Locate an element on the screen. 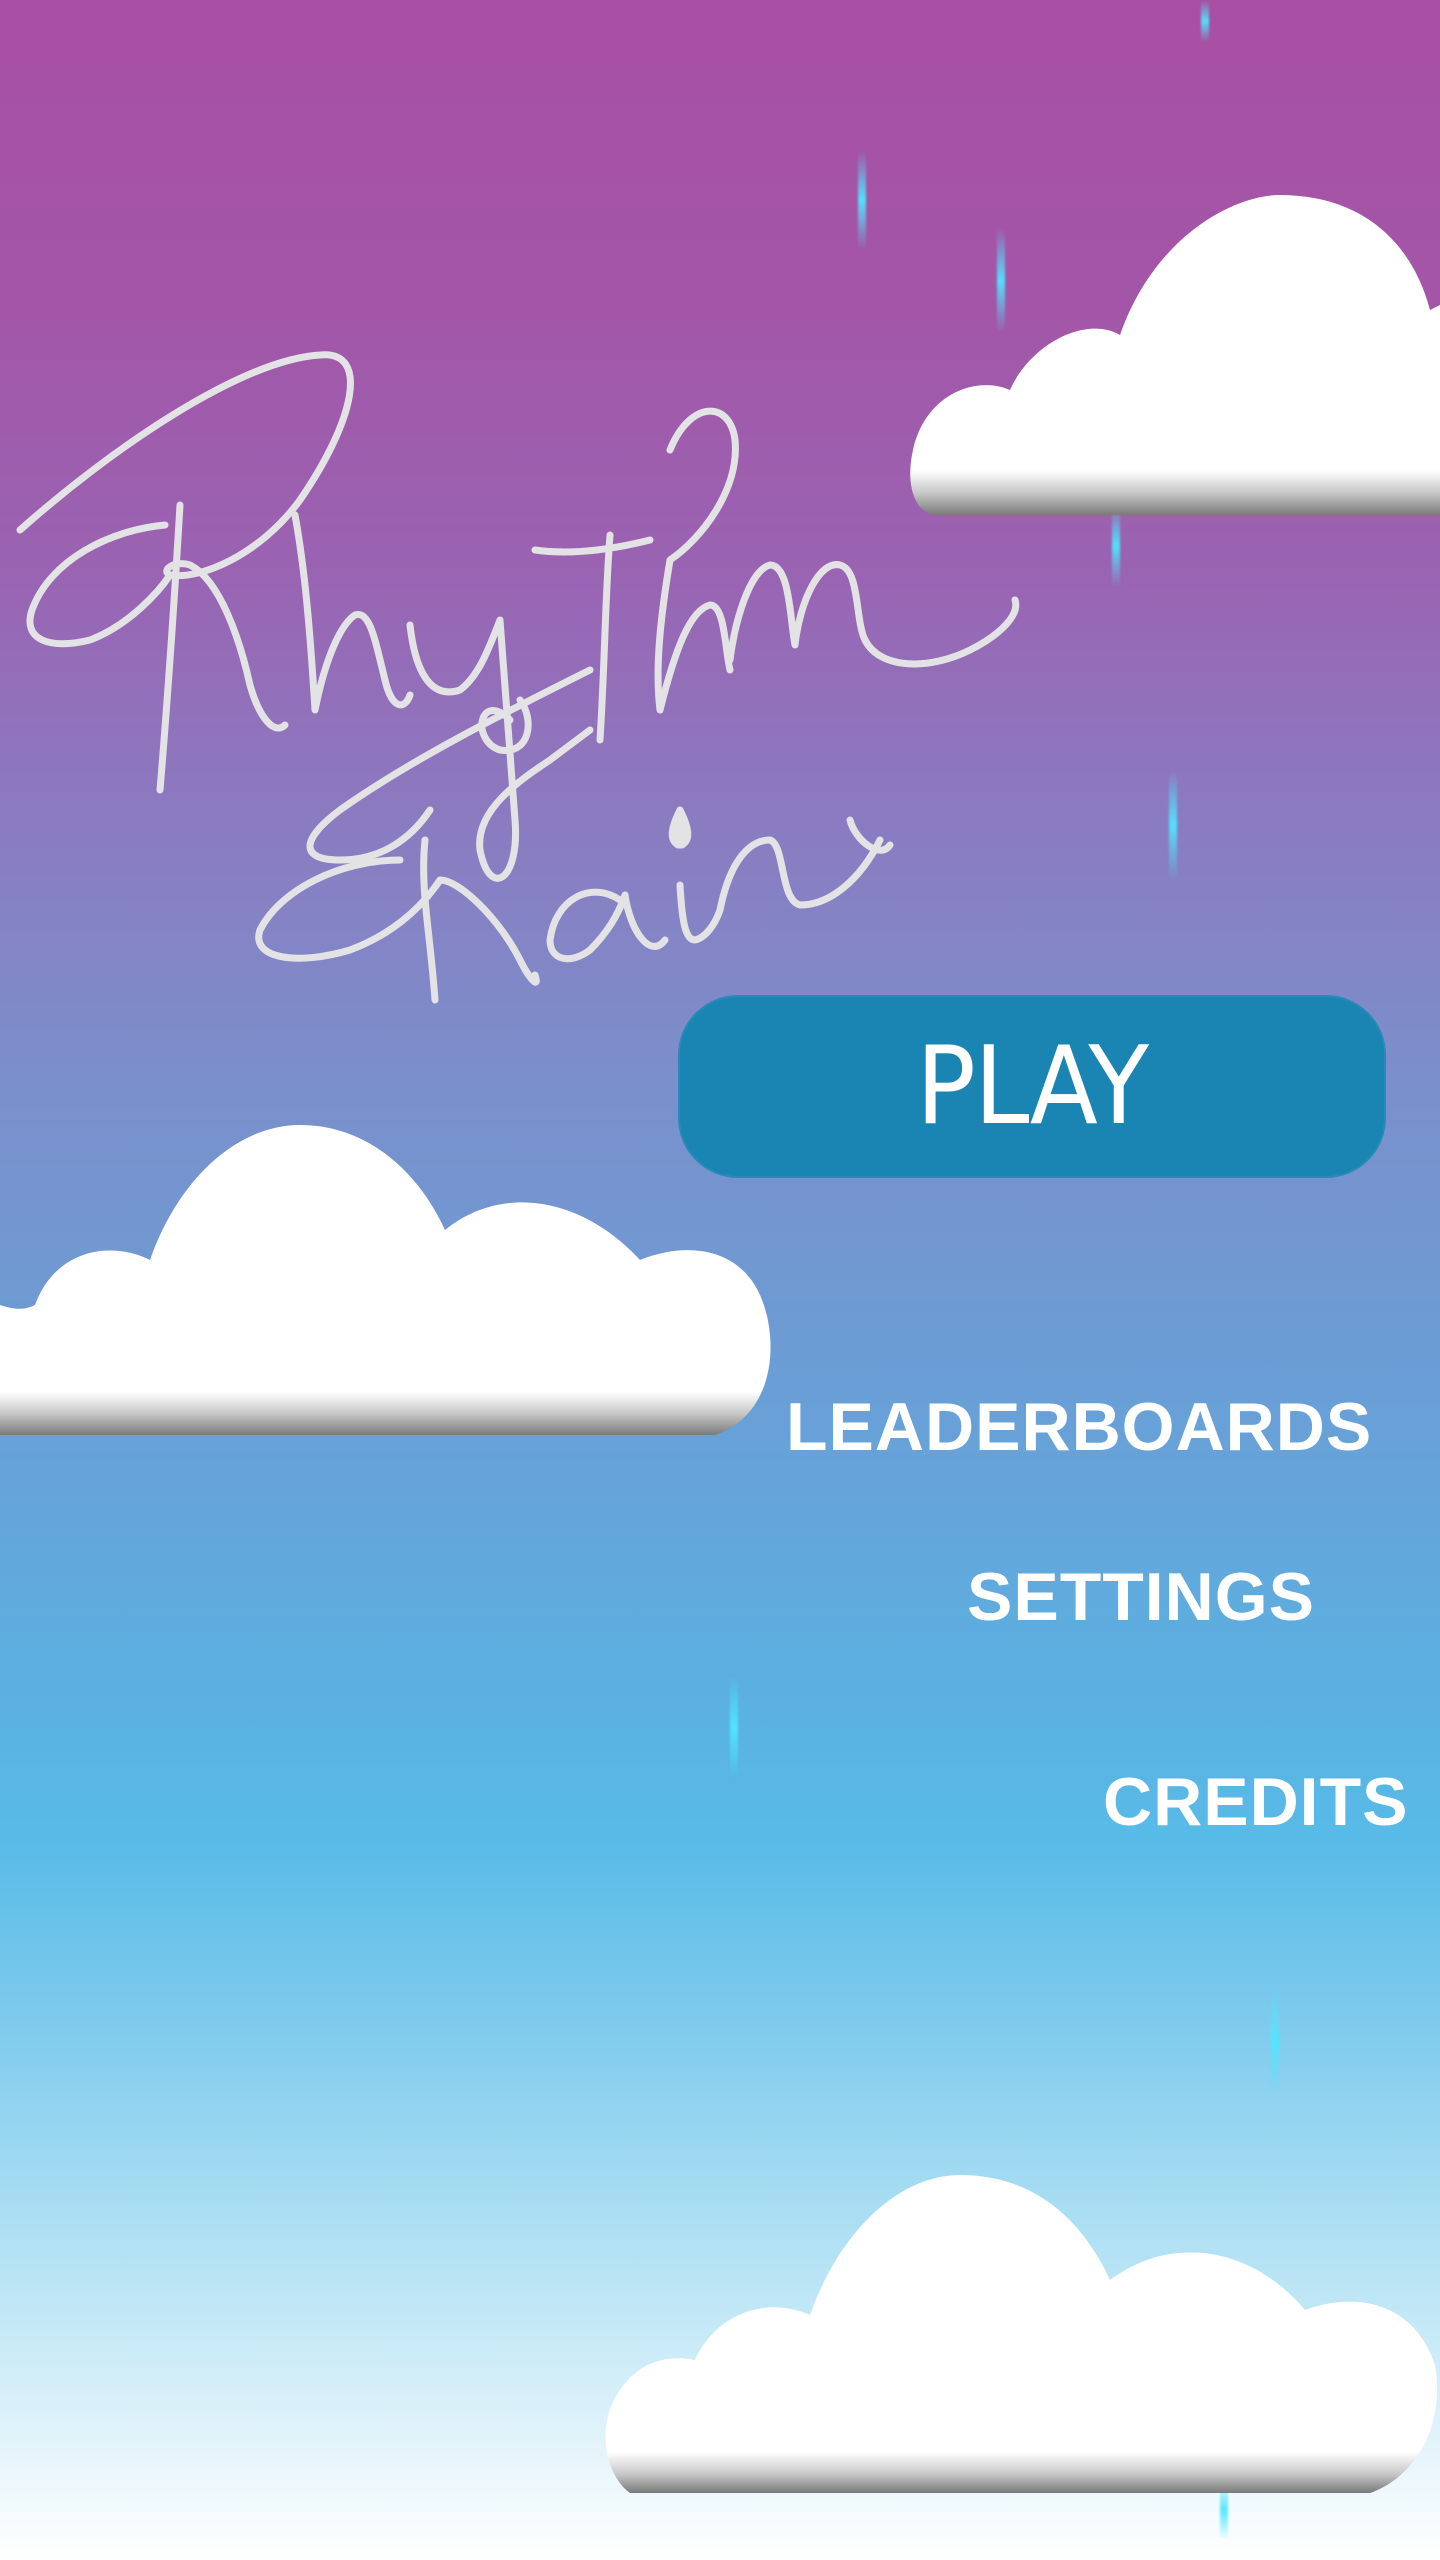  play-button: PLAY is located at coordinates (1032, 1086).